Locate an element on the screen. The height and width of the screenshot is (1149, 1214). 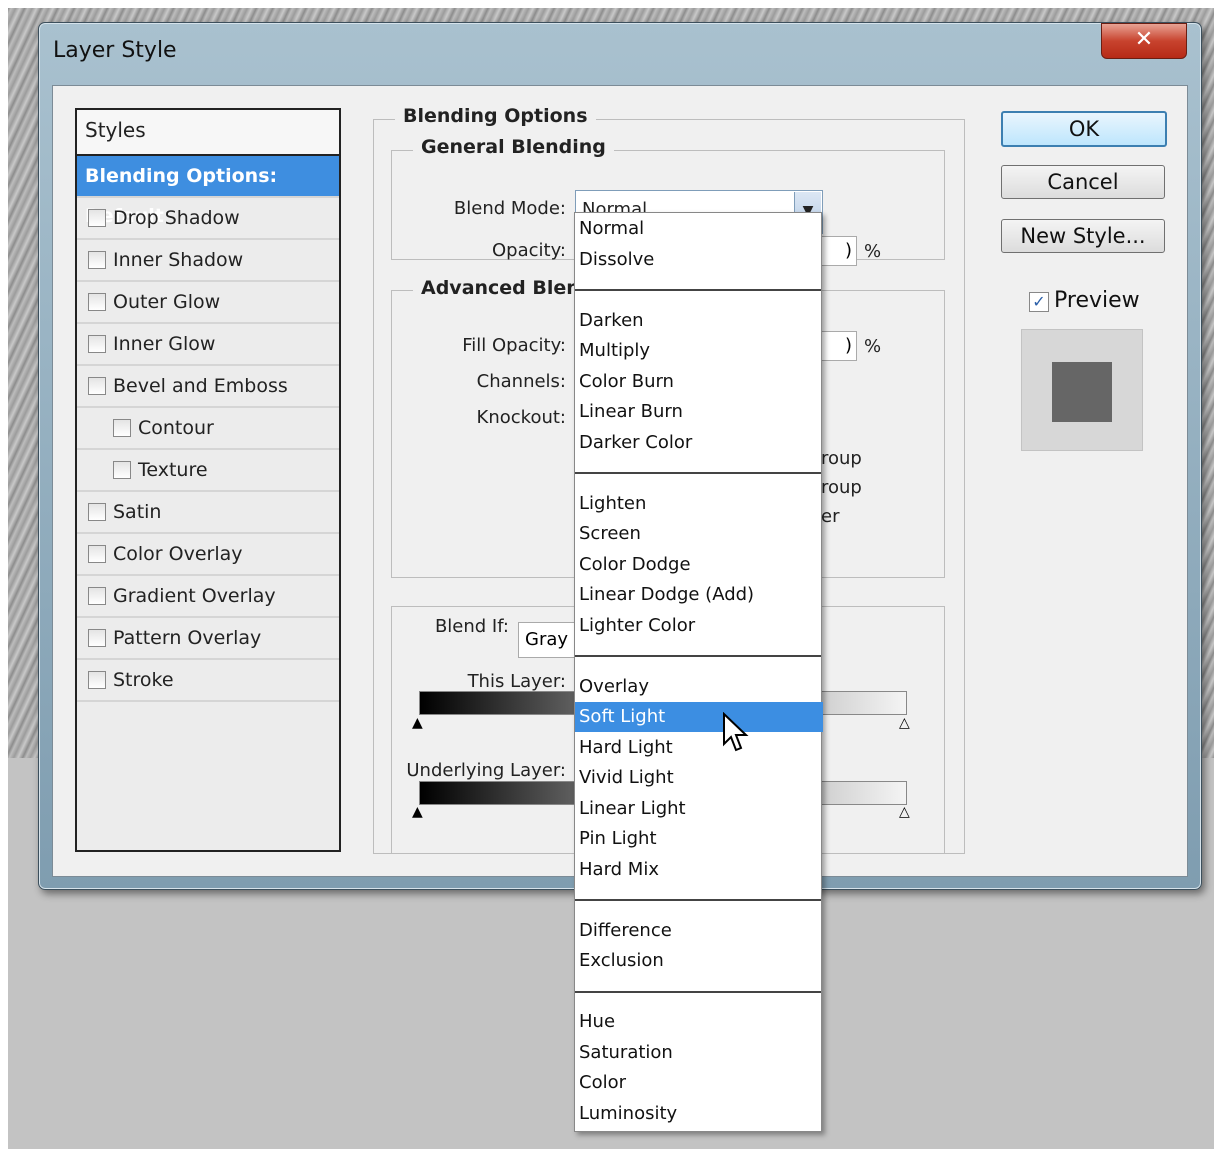
blend-mode-option: Luminosity is located at coordinates (699, 1114).